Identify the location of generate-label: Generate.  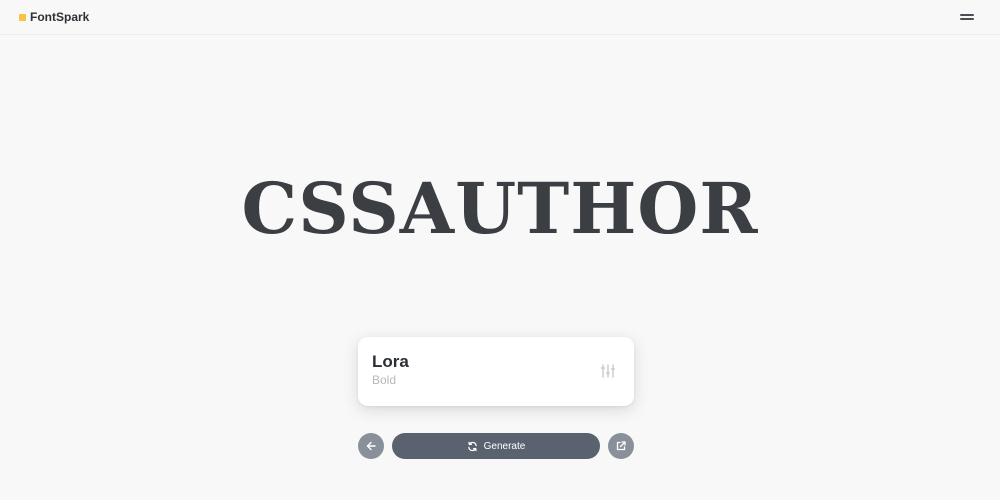
(504, 446).